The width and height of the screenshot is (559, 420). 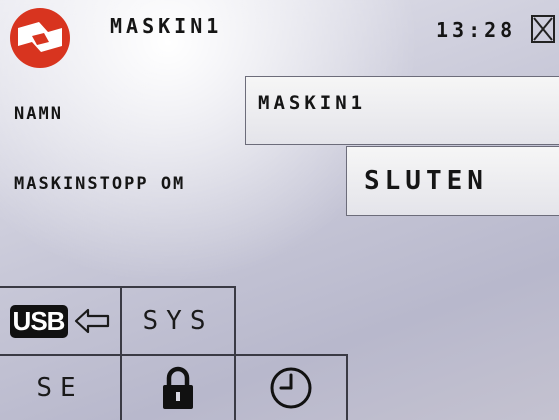 What do you see at coordinates (100, 184) in the screenshot?
I see `machine-stop-label: MASKINSTOPP OM` at bounding box center [100, 184].